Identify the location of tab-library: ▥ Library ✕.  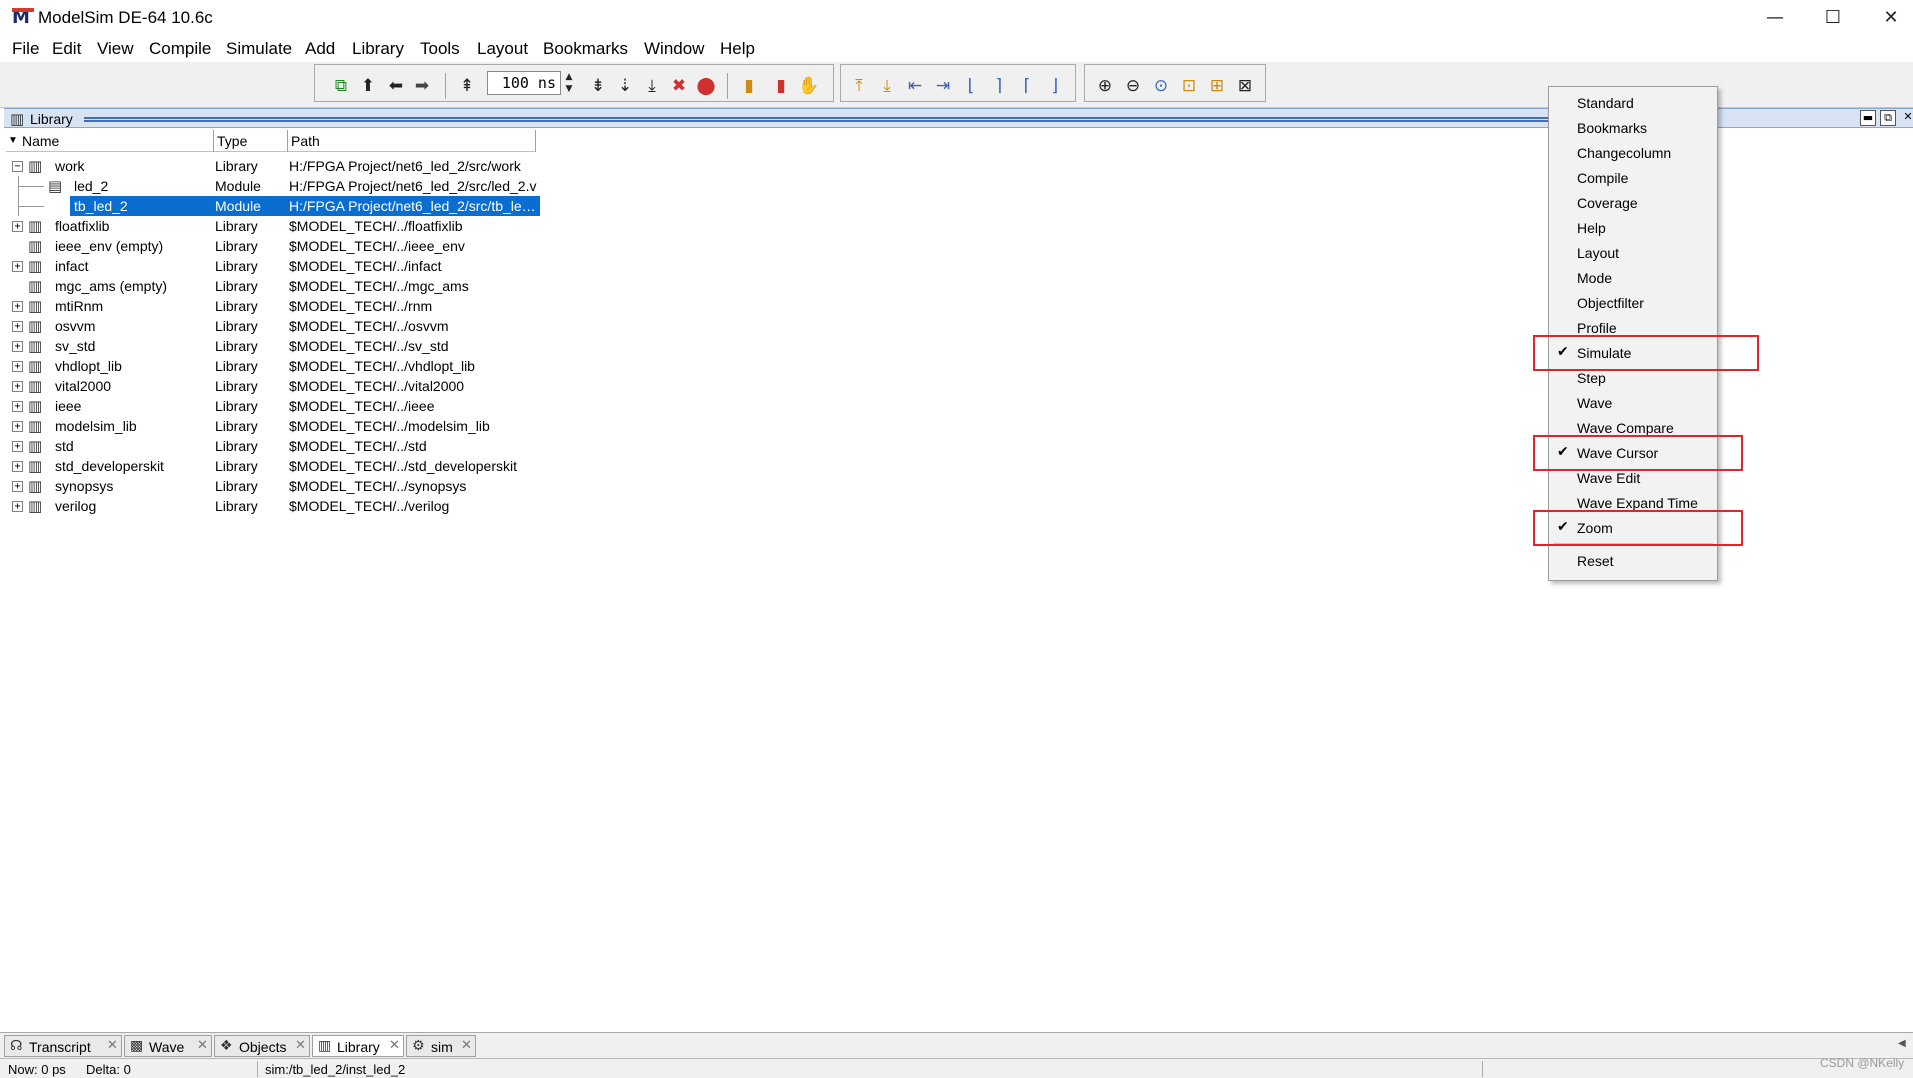
(358, 1046).